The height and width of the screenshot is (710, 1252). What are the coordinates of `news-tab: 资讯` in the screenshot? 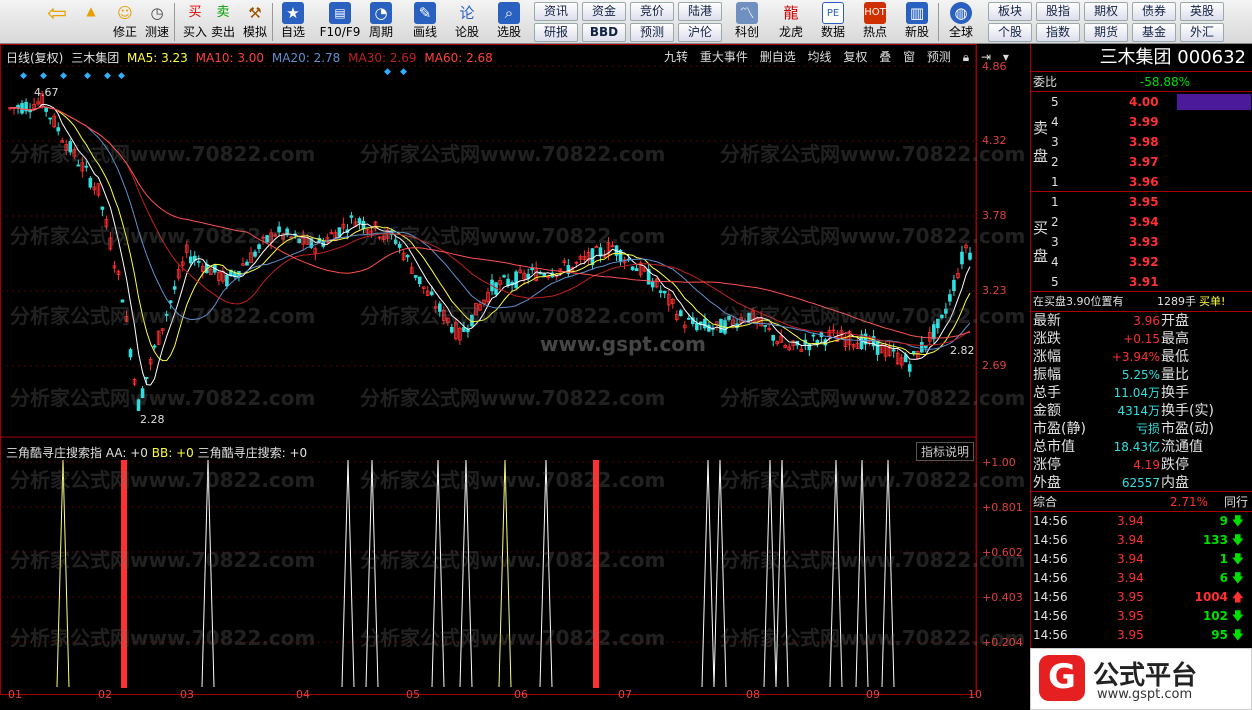 It's located at (556, 11).